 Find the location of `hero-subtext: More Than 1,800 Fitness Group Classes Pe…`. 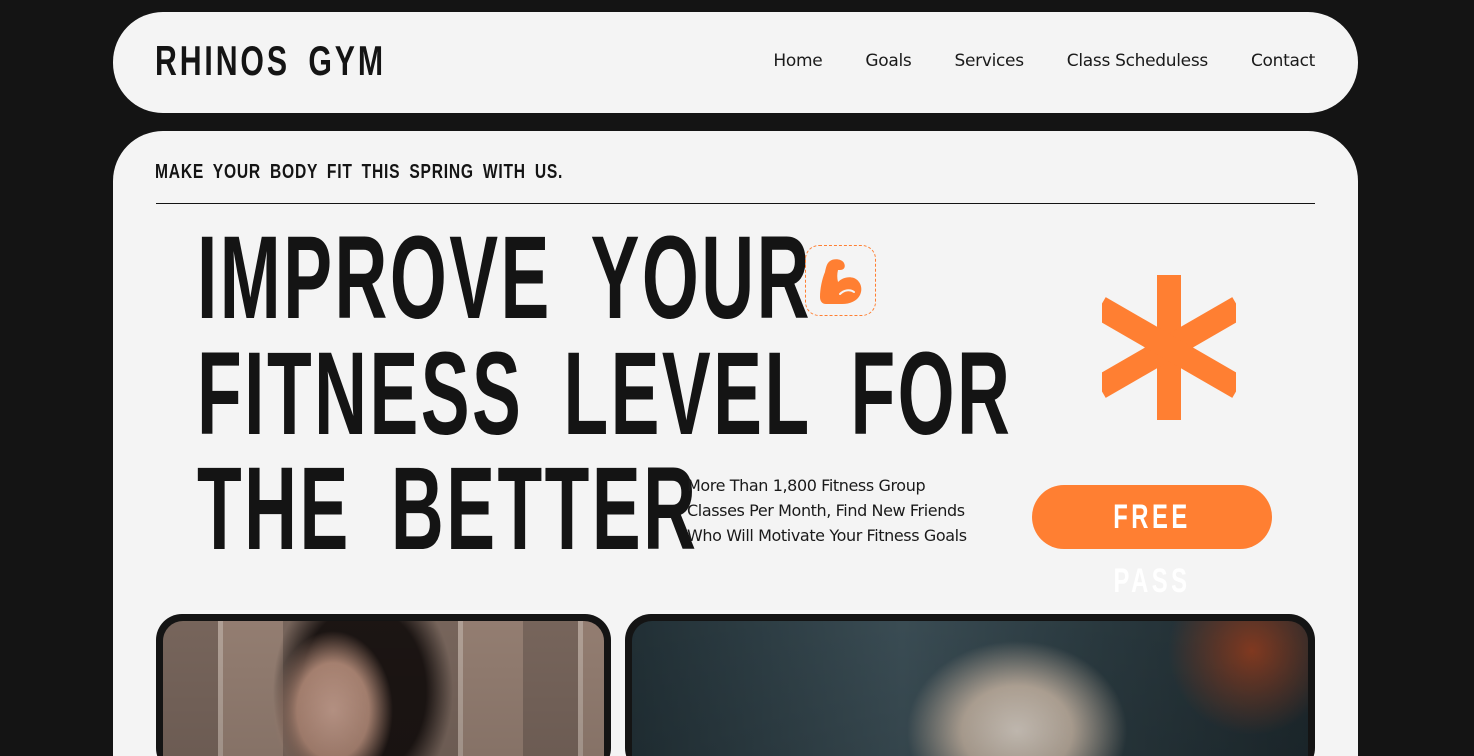

hero-subtext: More Than 1,800 Fitness Group Classes Pe… is located at coordinates (837, 510).